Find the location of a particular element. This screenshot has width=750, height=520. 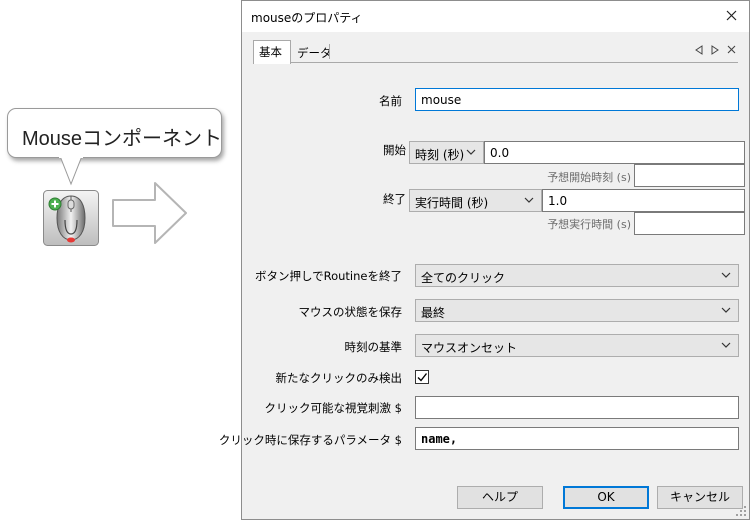

help-button-label: ヘルプ is located at coordinates (499, 497).